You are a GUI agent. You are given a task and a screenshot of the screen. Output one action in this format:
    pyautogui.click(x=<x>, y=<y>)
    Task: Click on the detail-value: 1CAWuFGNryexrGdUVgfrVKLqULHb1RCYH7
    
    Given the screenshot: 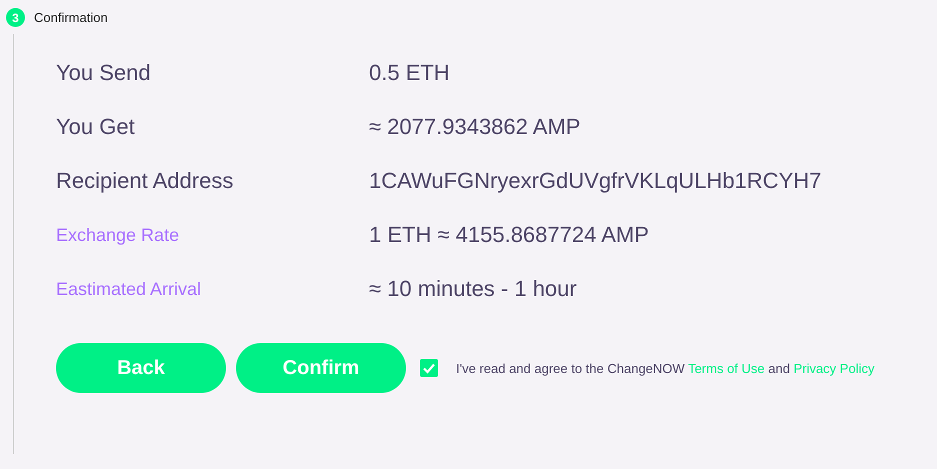 What is the action you would take?
    pyautogui.click(x=595, y=181)
    